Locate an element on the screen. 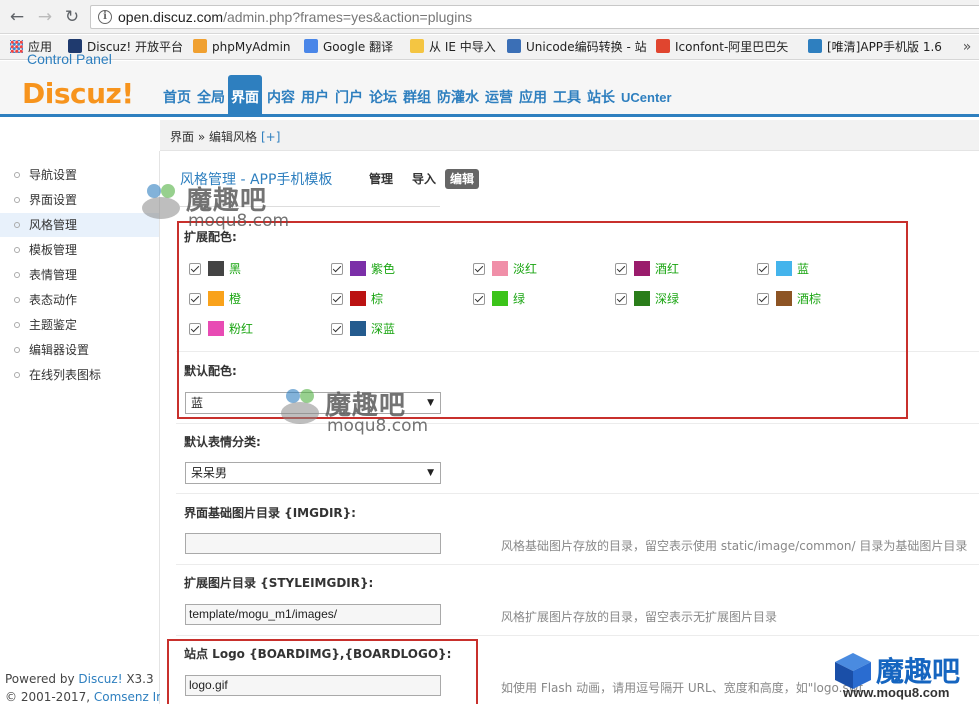 This screenshot has width=979, height=704. sidebar-item-label: 在线列表图标 is located at coordinates (65, 375).